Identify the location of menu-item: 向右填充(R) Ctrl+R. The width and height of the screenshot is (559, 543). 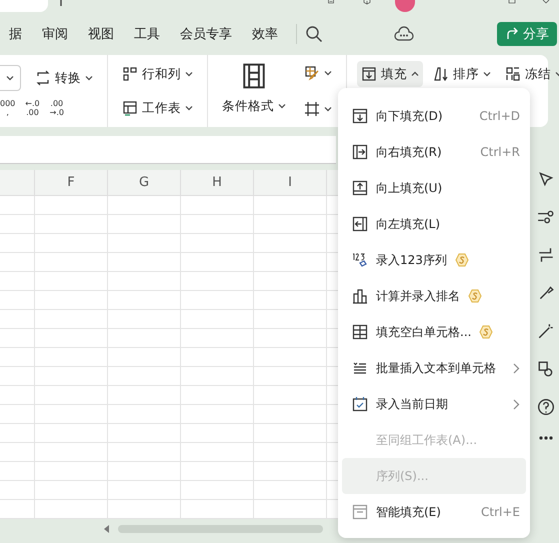
(434, 152).